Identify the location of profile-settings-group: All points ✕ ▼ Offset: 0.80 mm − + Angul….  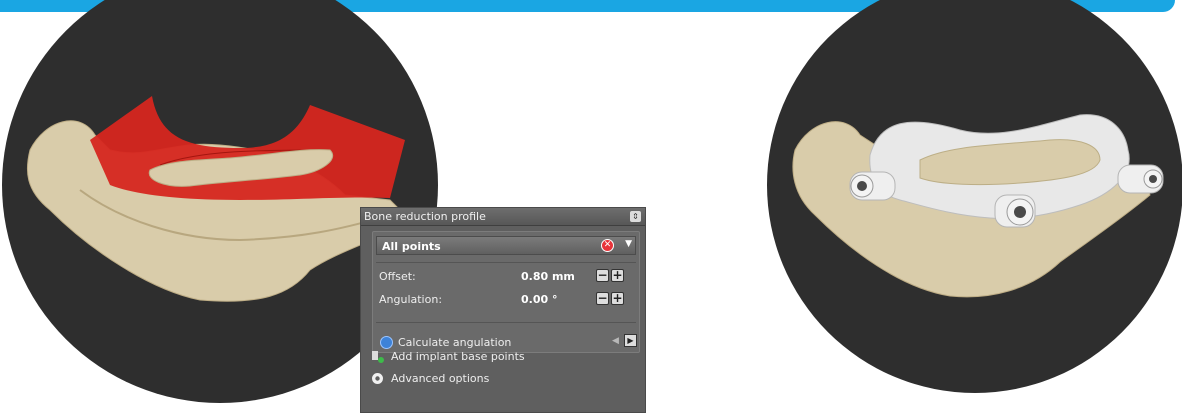
(506, 292).